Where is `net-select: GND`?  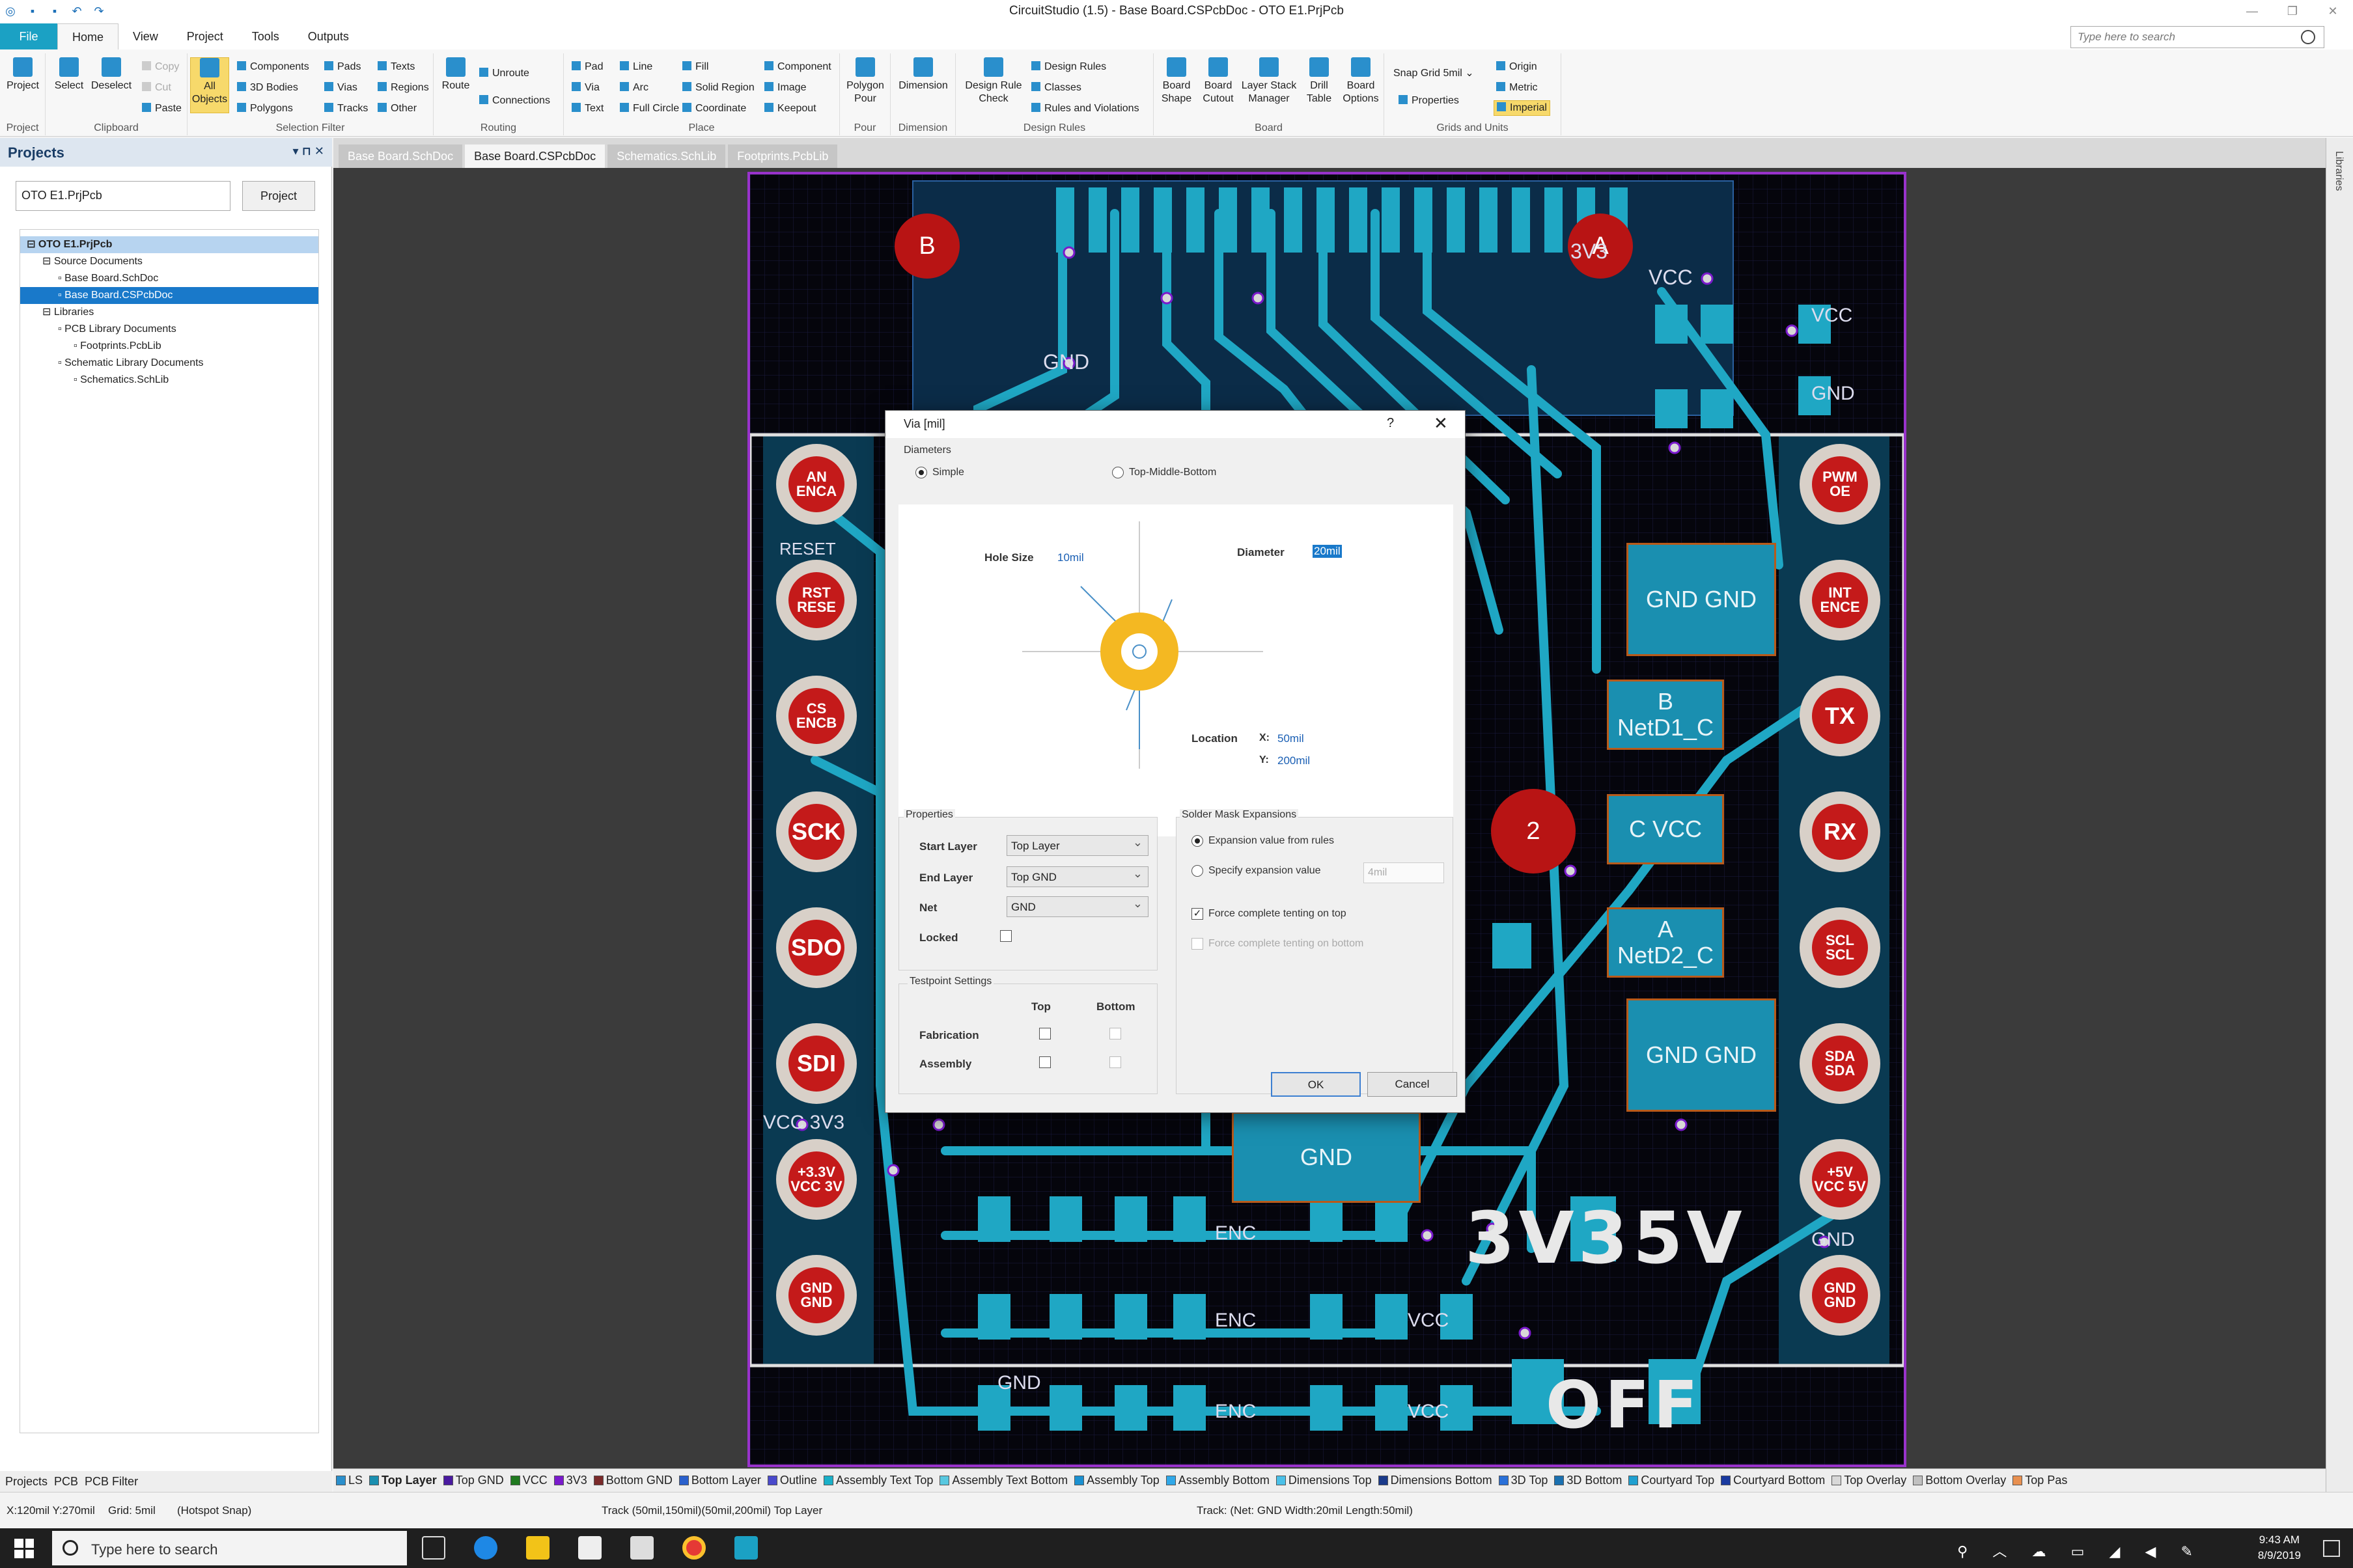 net-select: GND is located at coordinates (1078, 906).